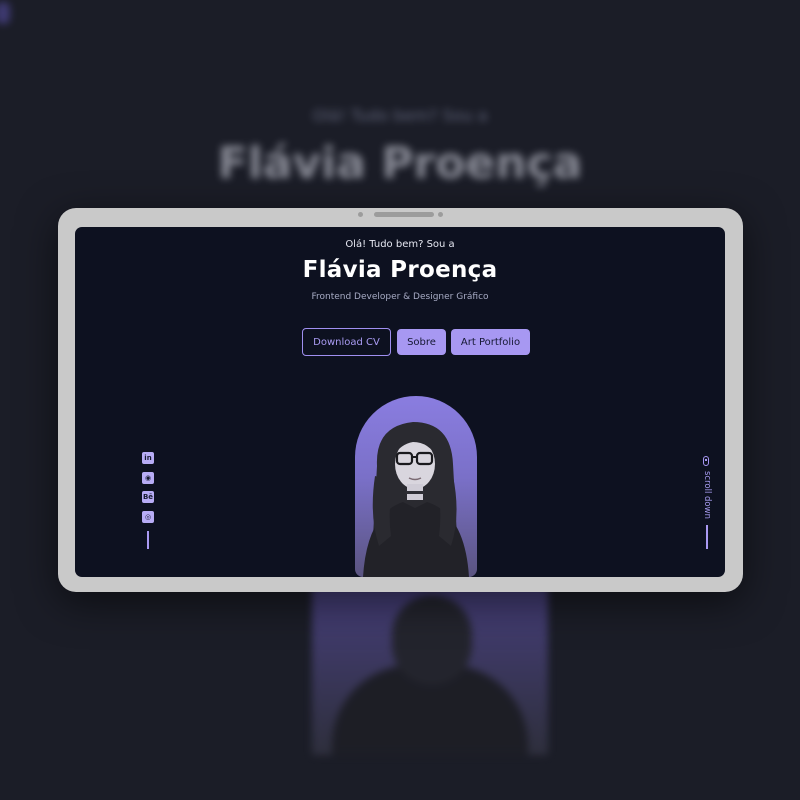 The image size is (800, 800). I want to click on background-greeting: Olá! Tudo bem? Sou a, so click(400, 115).